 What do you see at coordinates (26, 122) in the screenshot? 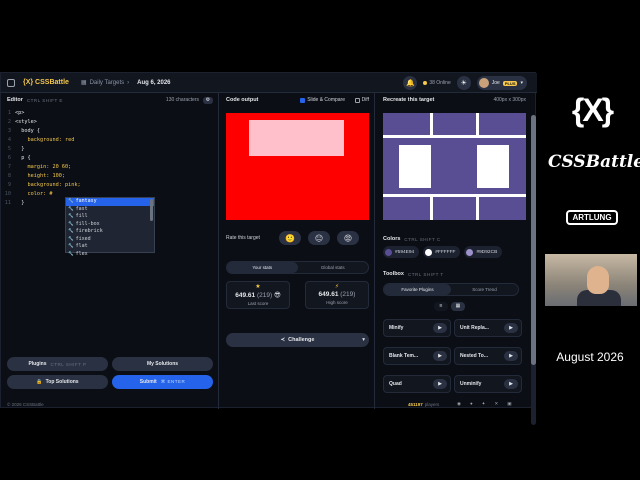
I see `code-text: <style>` at bounding box center [26, 122].